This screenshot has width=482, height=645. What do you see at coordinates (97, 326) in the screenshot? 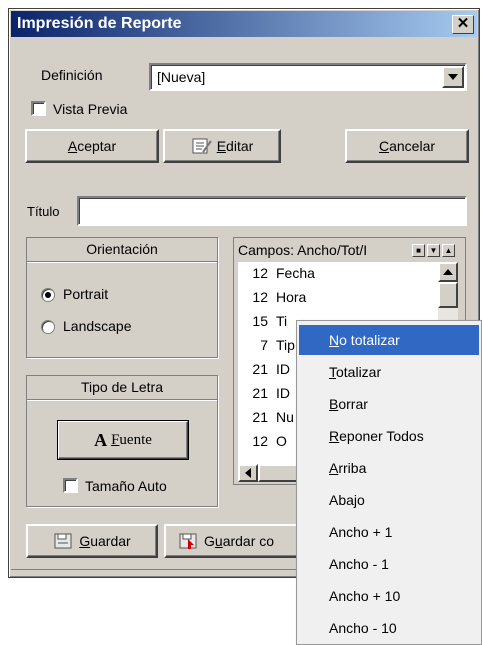
I see `landscape-label: Landscape` at bounding box center [97, 326].